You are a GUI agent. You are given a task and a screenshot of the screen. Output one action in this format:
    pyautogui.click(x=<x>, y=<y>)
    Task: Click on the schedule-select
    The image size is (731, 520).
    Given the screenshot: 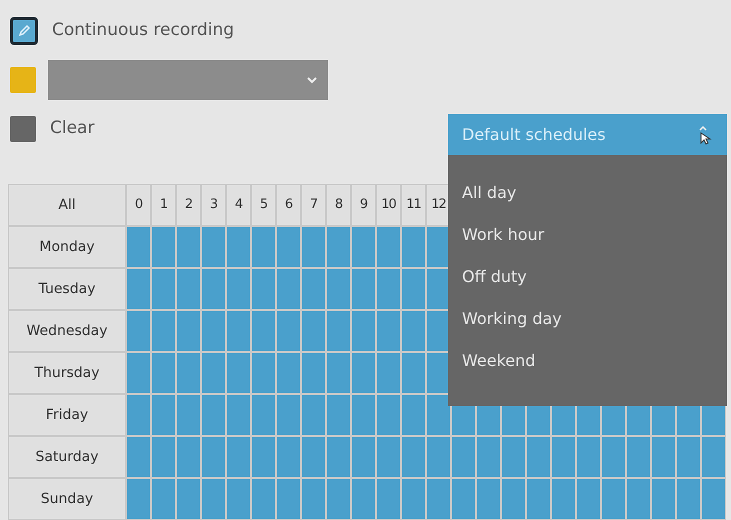 What is the action you would take?
    pyautogui.click(x=188, y=80)
    